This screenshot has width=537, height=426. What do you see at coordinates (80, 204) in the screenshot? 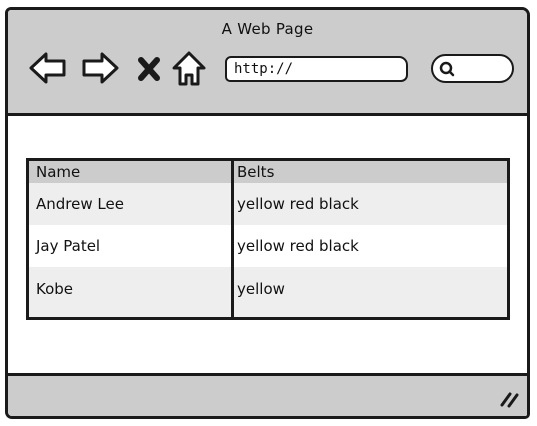
I see `cell-name: Andrew Lee` at bounding box center [80, 204].